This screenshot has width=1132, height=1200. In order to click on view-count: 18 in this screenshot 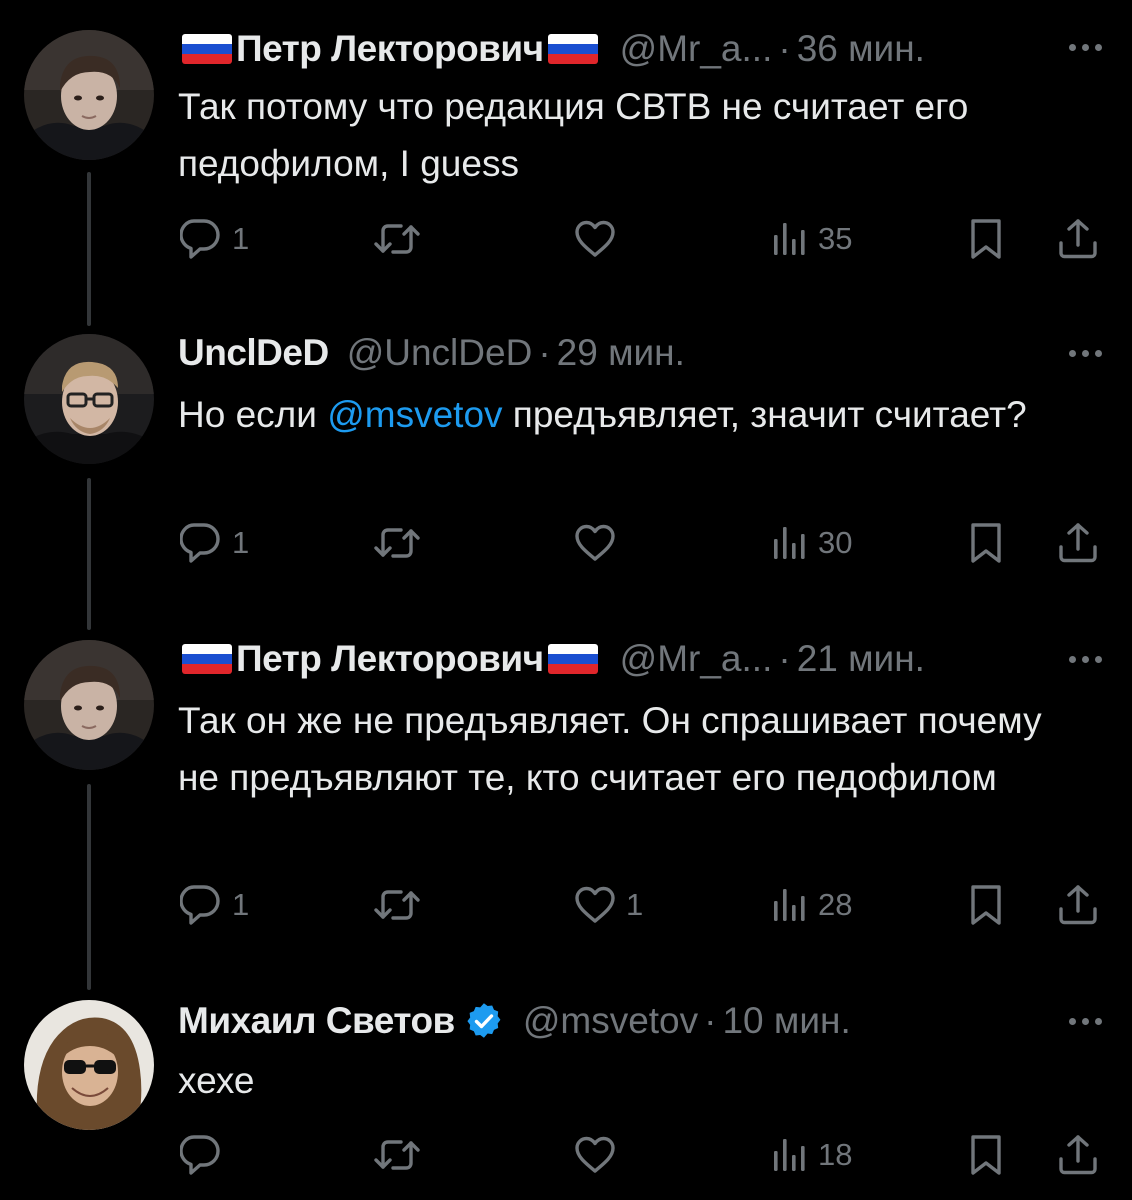, I will do `click(835, 1154)`.